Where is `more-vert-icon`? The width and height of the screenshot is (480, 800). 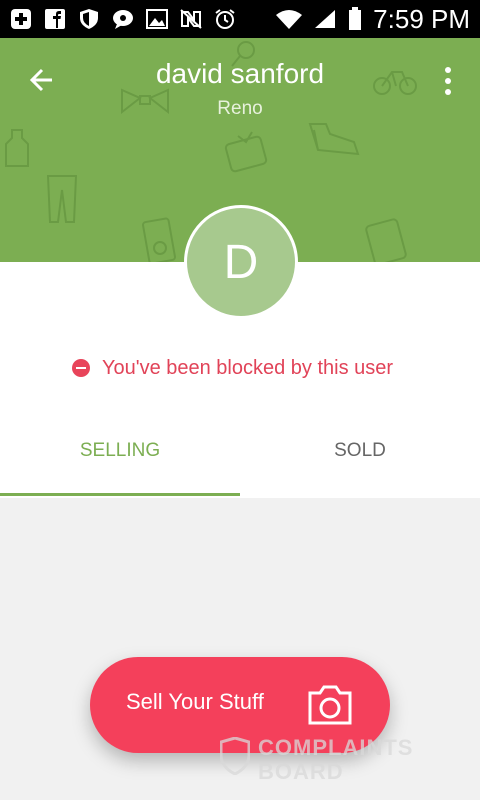 more-vert-icon is located at coordinates (448, 81).